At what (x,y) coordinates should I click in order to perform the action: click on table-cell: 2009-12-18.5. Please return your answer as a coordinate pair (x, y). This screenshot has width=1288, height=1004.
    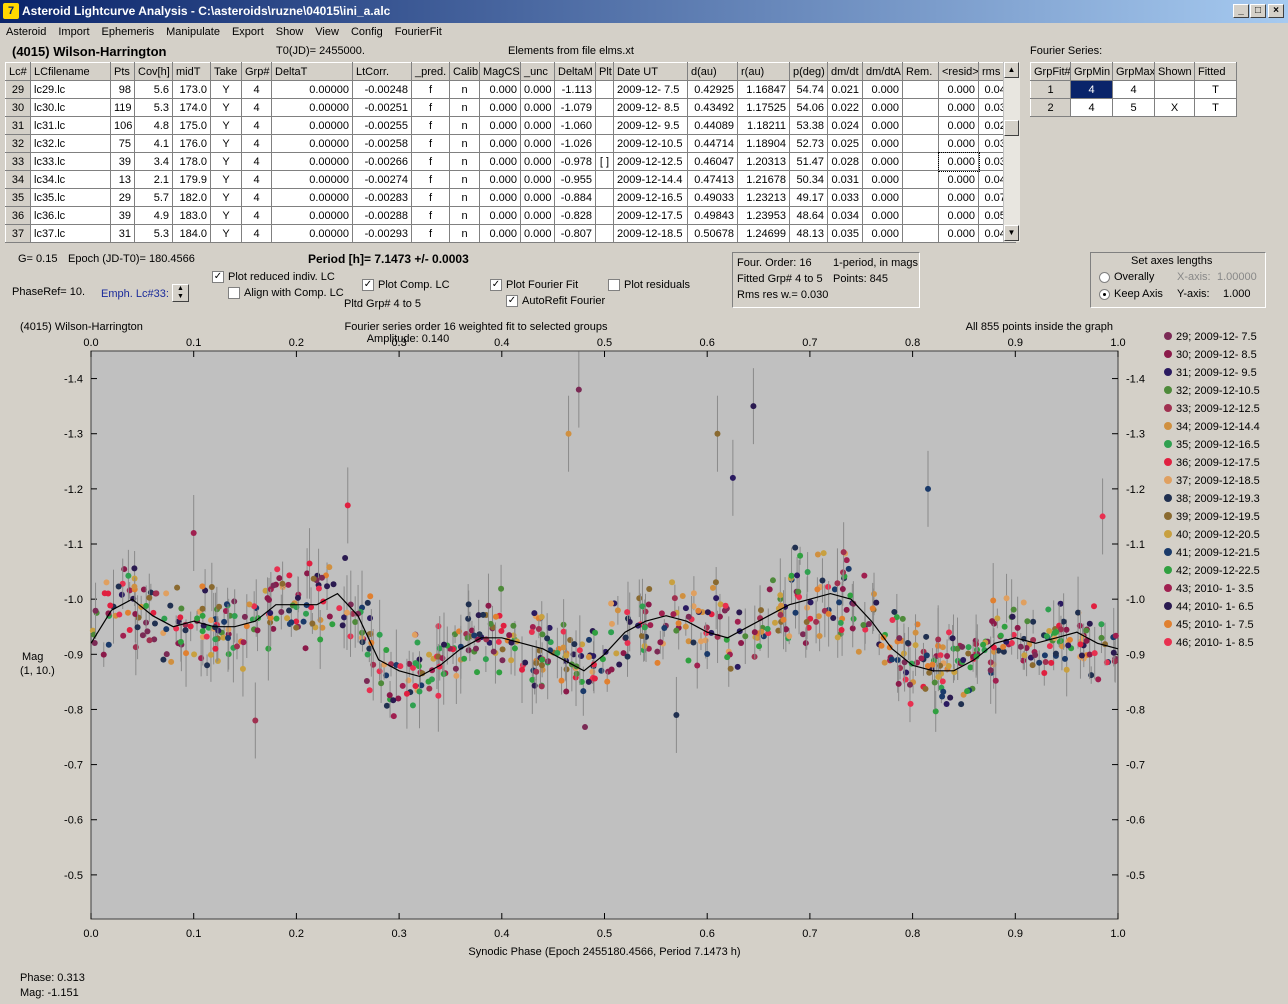
    Looking at the image, I should click on (650, 233).